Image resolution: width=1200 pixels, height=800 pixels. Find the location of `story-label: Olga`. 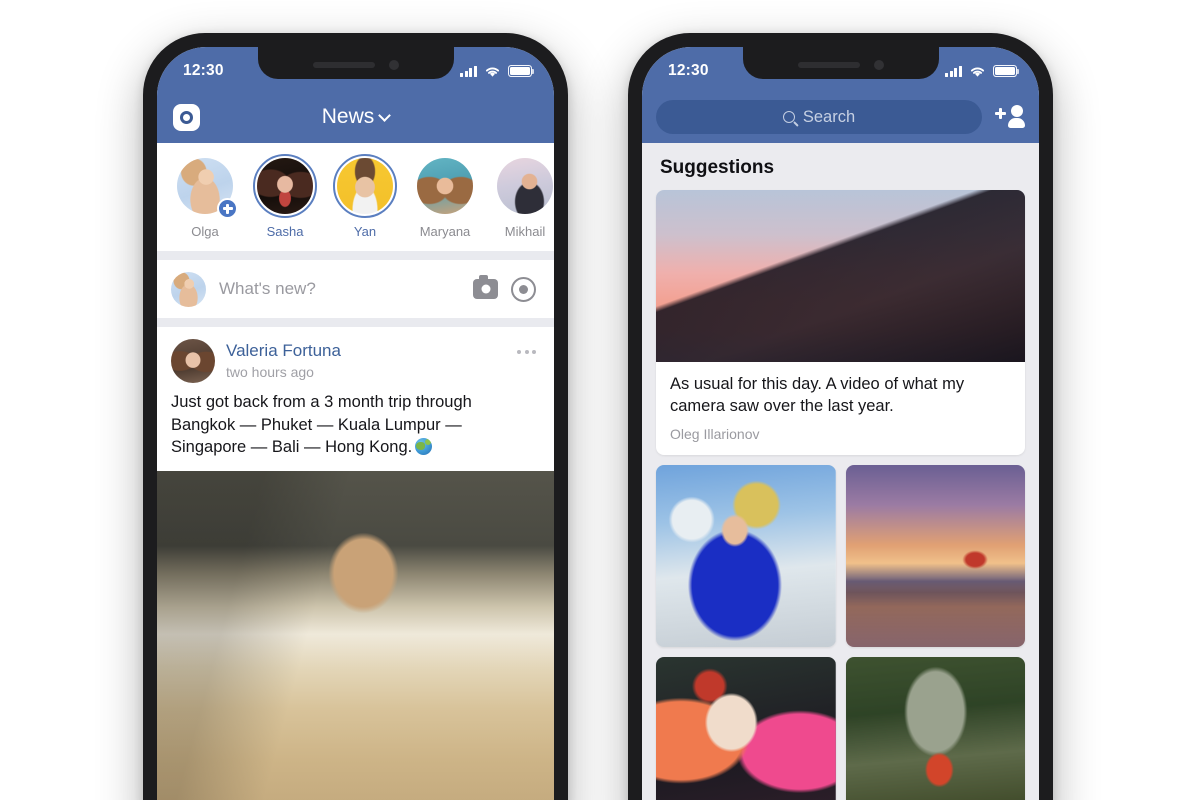

story-label: Olga is located at coordinates (205, 231).